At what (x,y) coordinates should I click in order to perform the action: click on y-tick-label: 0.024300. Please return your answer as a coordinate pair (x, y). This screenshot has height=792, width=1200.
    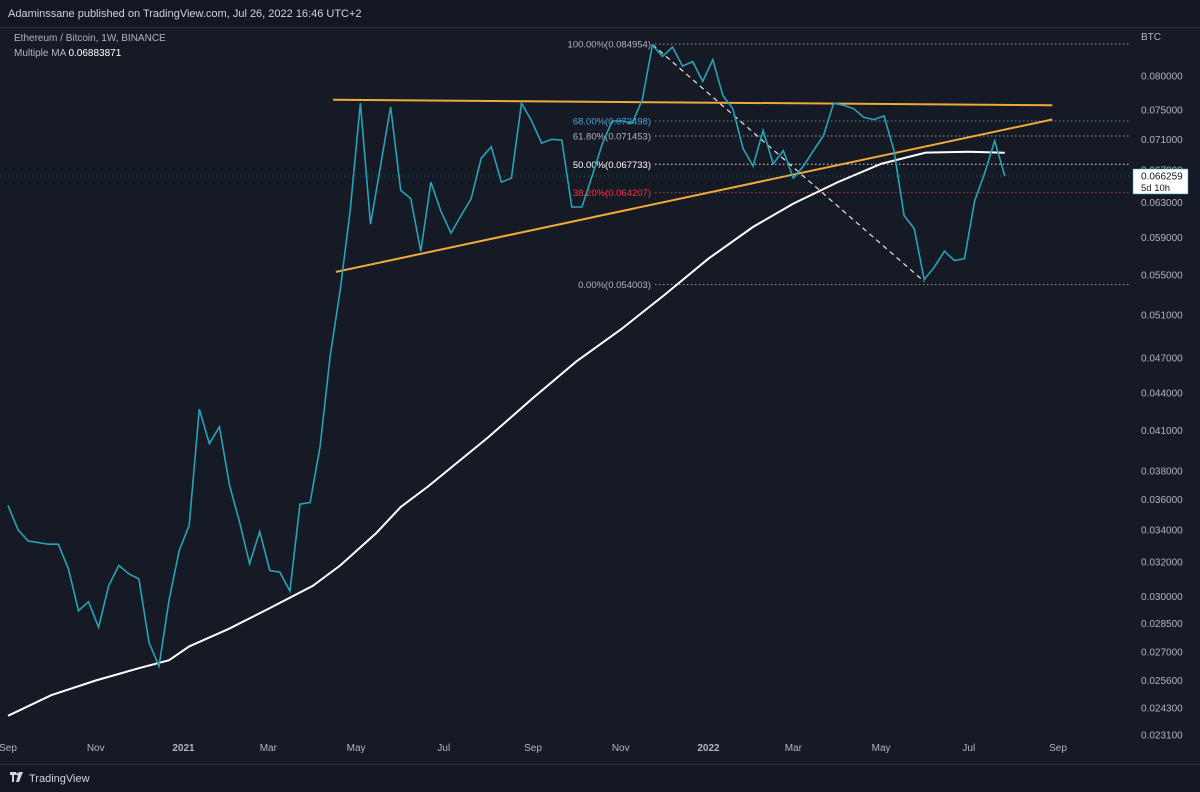
    Looking at the image, I should click on (1162, 709).